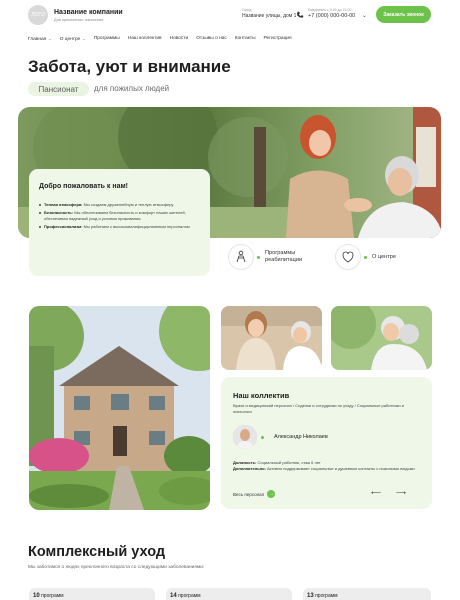 Image resolution: width=460 pixels, height=600 pixels. I want to click on feature-about-center: О центре, so click(365, 257).